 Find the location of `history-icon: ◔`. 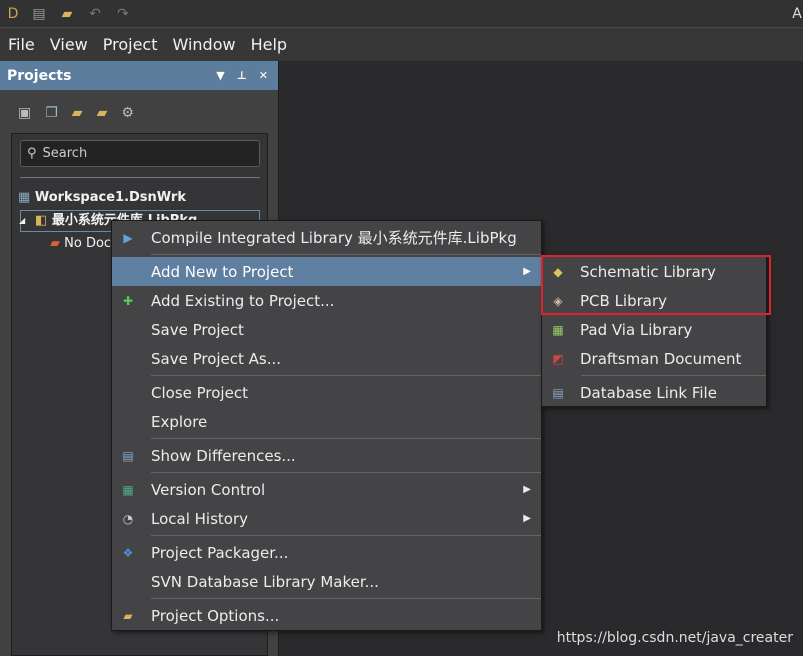

history-icon: ◔ is located at coordinates (128, 518).